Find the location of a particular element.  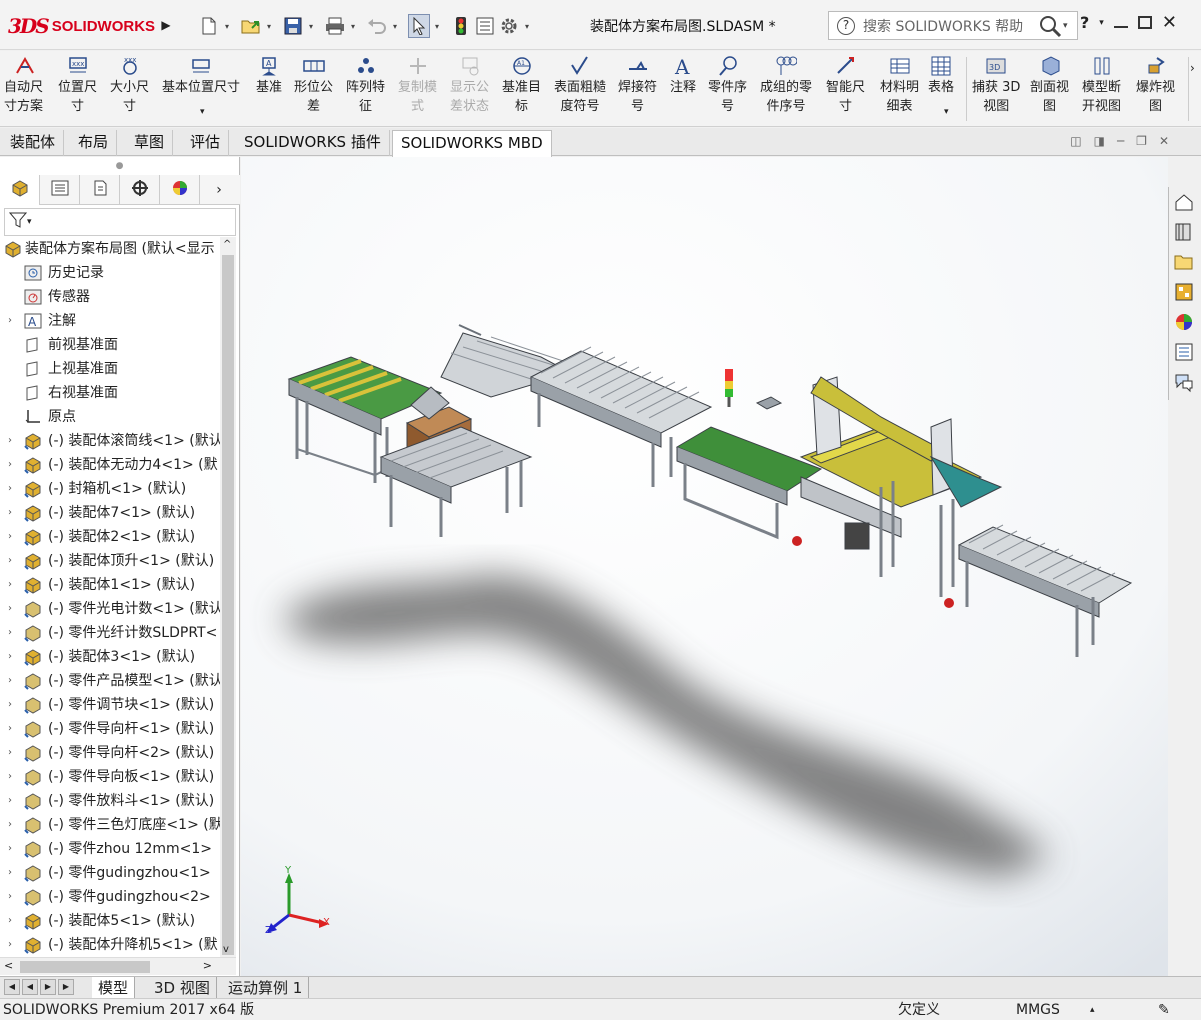

ribbon-button-geometric-tolerance: 形位公 差 is located at coordinates (313, 85).